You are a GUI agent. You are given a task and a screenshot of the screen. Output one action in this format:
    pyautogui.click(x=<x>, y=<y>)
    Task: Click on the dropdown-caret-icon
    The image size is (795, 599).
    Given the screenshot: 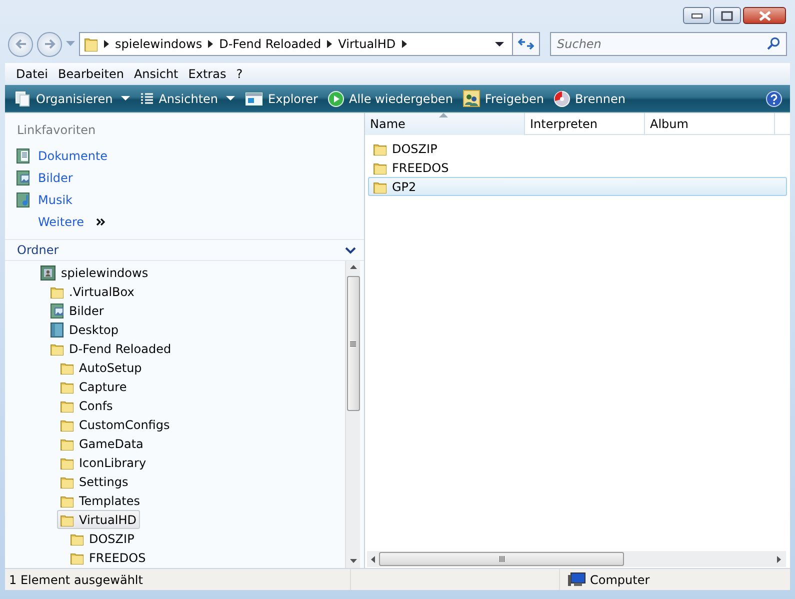 What is the action you would take?
    pyautogui.click(x=499, y=44)
    